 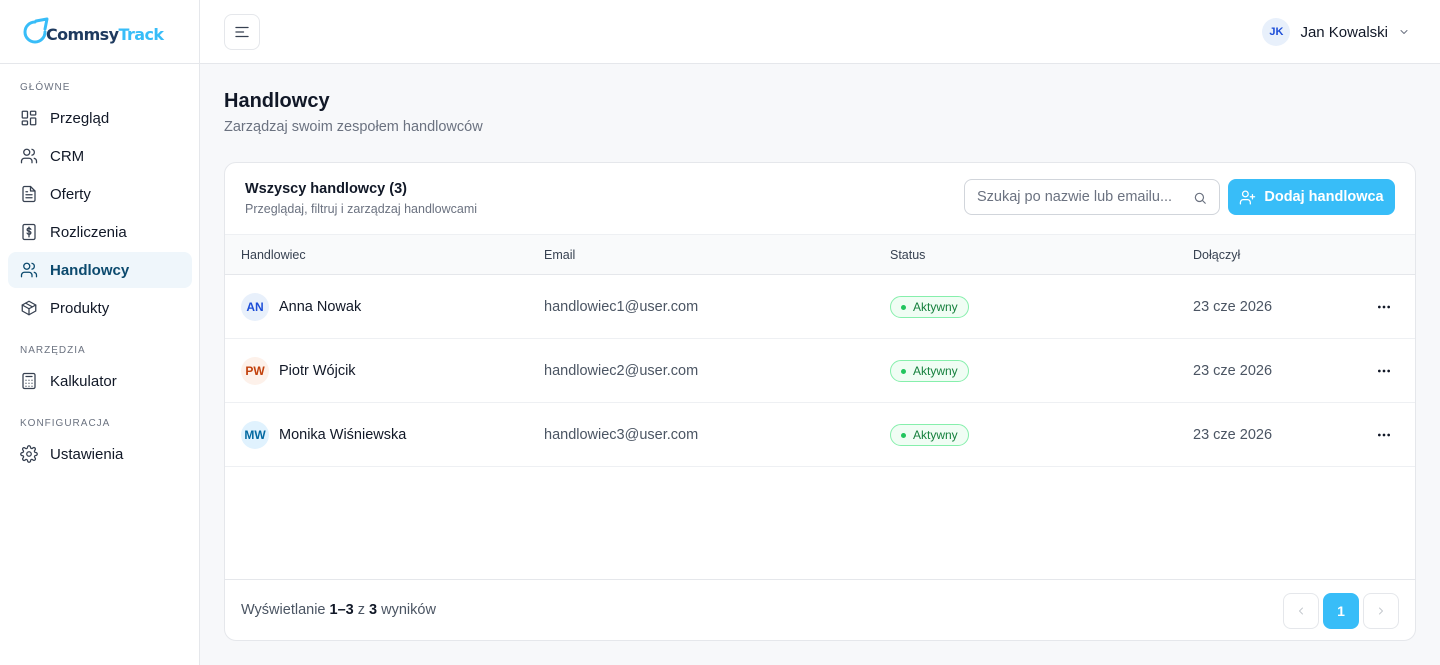 I want to click on calculator-icon, so click(x=29, y=381).